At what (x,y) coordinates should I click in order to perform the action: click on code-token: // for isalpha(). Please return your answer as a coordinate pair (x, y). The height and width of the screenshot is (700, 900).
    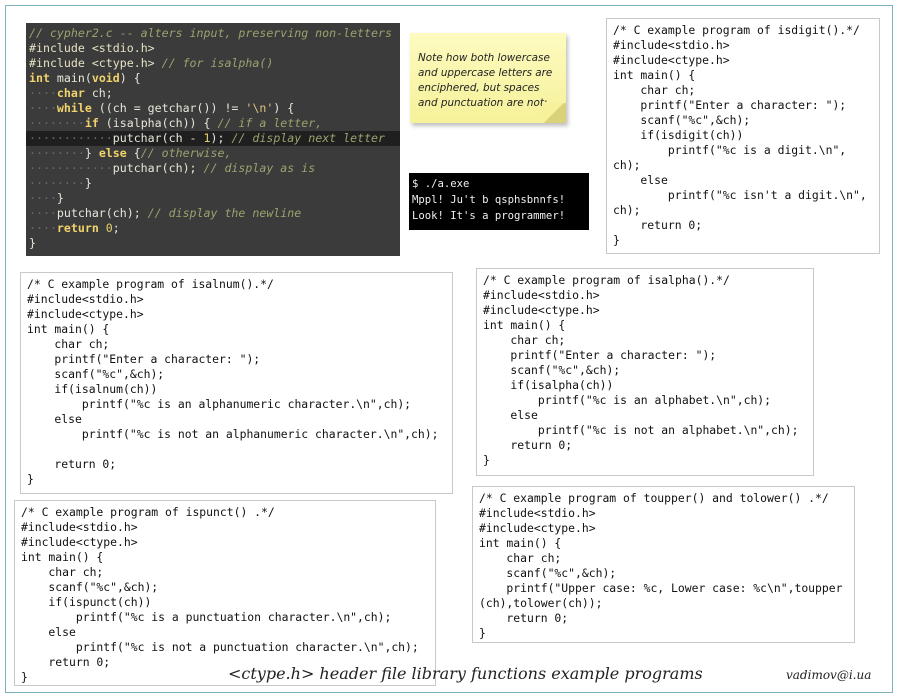
    Looking at the image, I should click on (214, 63).